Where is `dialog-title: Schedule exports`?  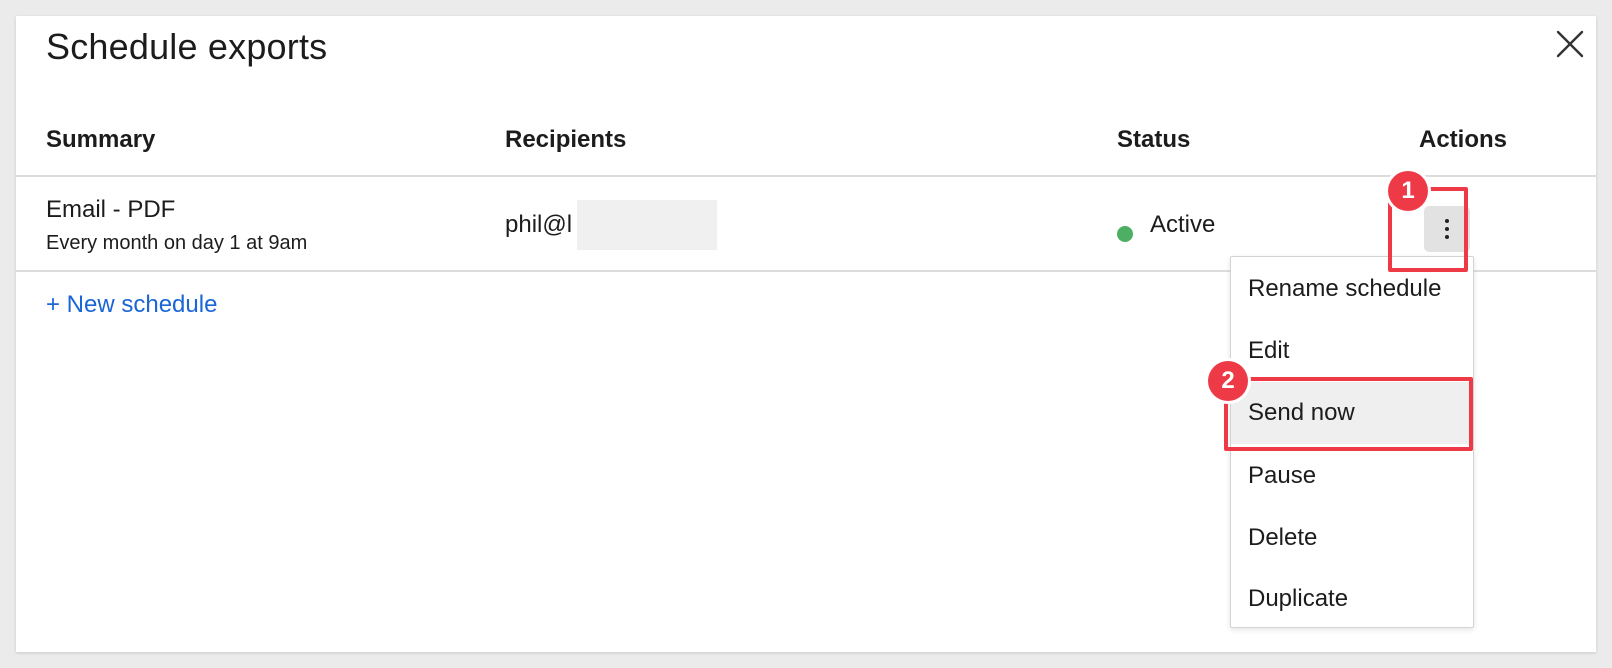
dialog-title: Schedule exports is located at coordinates (187, 46).